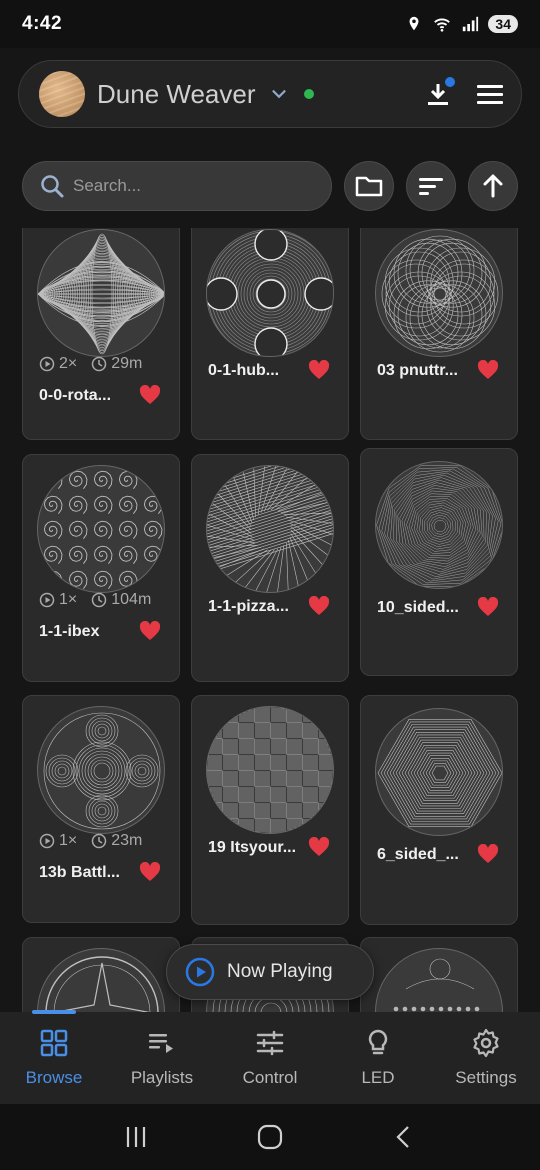 Image resolution: width=540 pixels, height=1170 pixels. I want to click on duration: 104m, so click(121, 600).